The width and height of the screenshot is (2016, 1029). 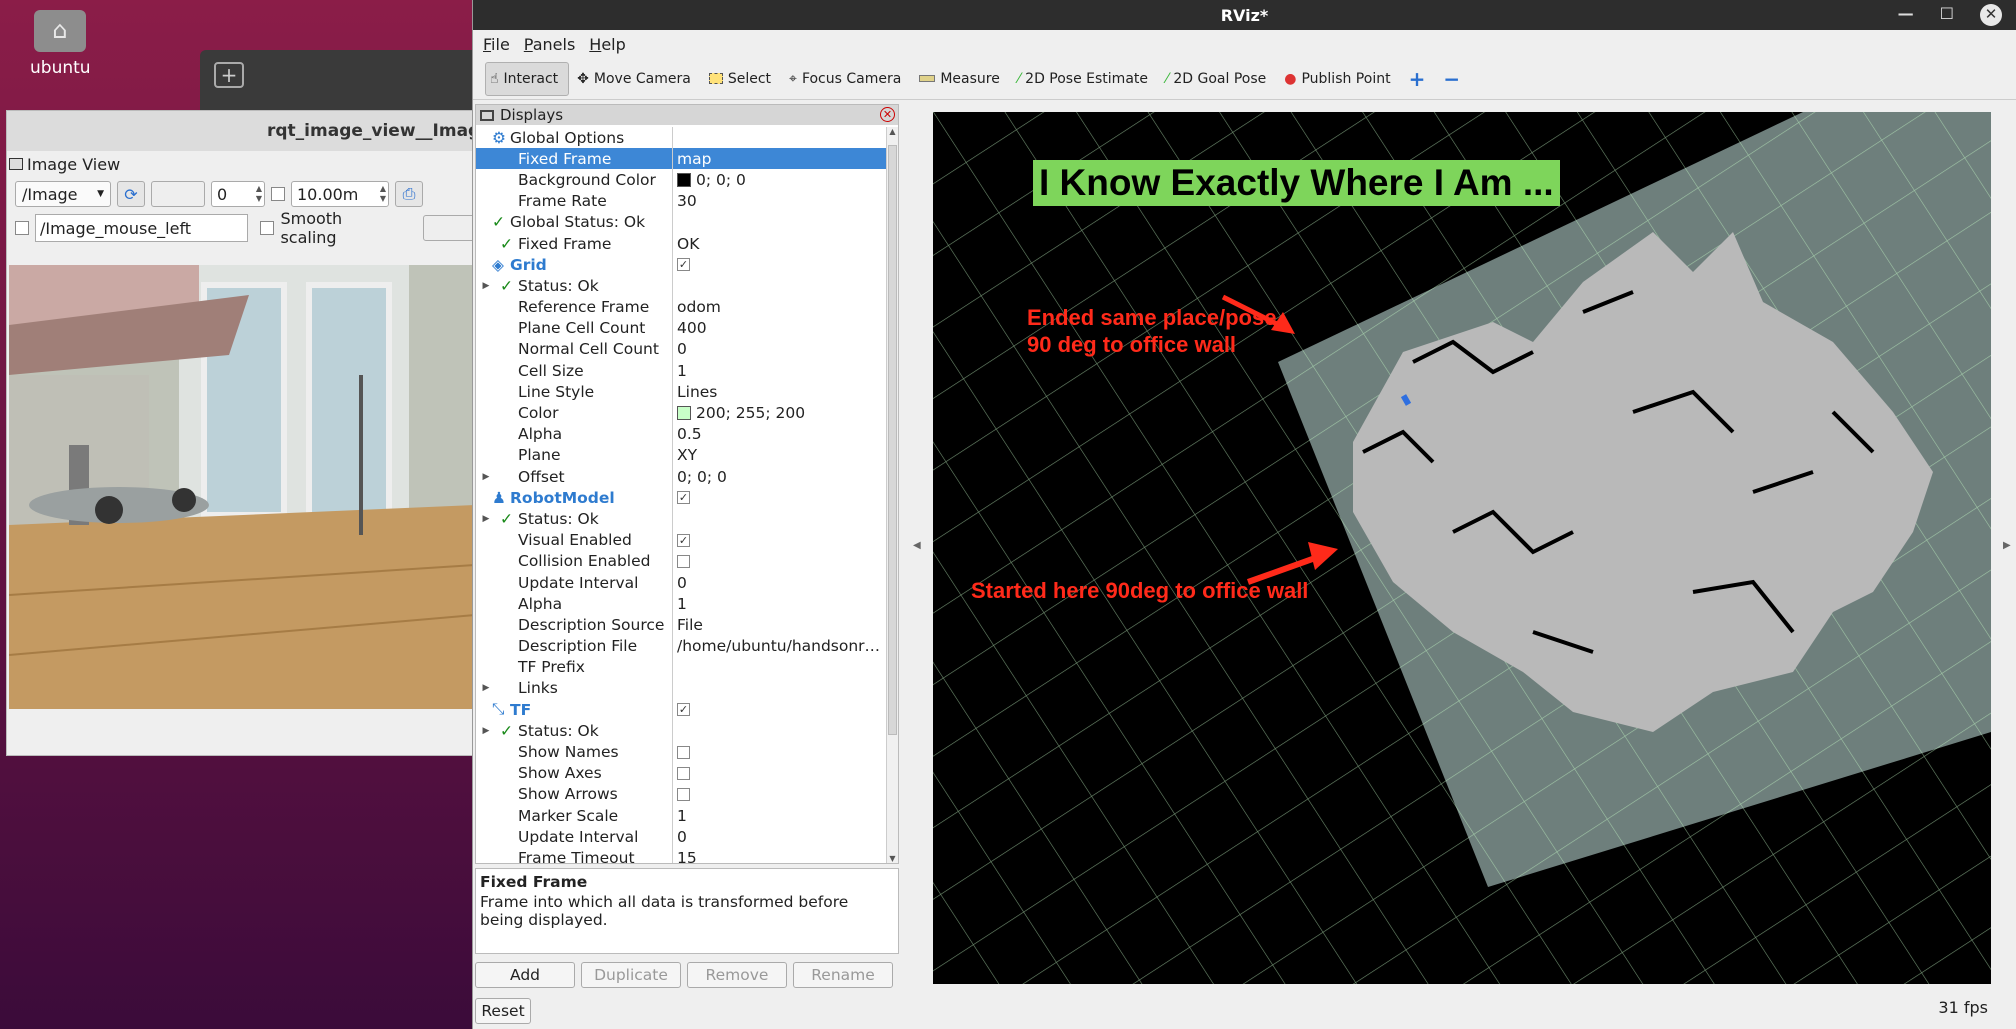 What do you see at coordinates (681, 625) in the screenshot?
I see `display-row: Description Source File` at bounding box center [681, 625].